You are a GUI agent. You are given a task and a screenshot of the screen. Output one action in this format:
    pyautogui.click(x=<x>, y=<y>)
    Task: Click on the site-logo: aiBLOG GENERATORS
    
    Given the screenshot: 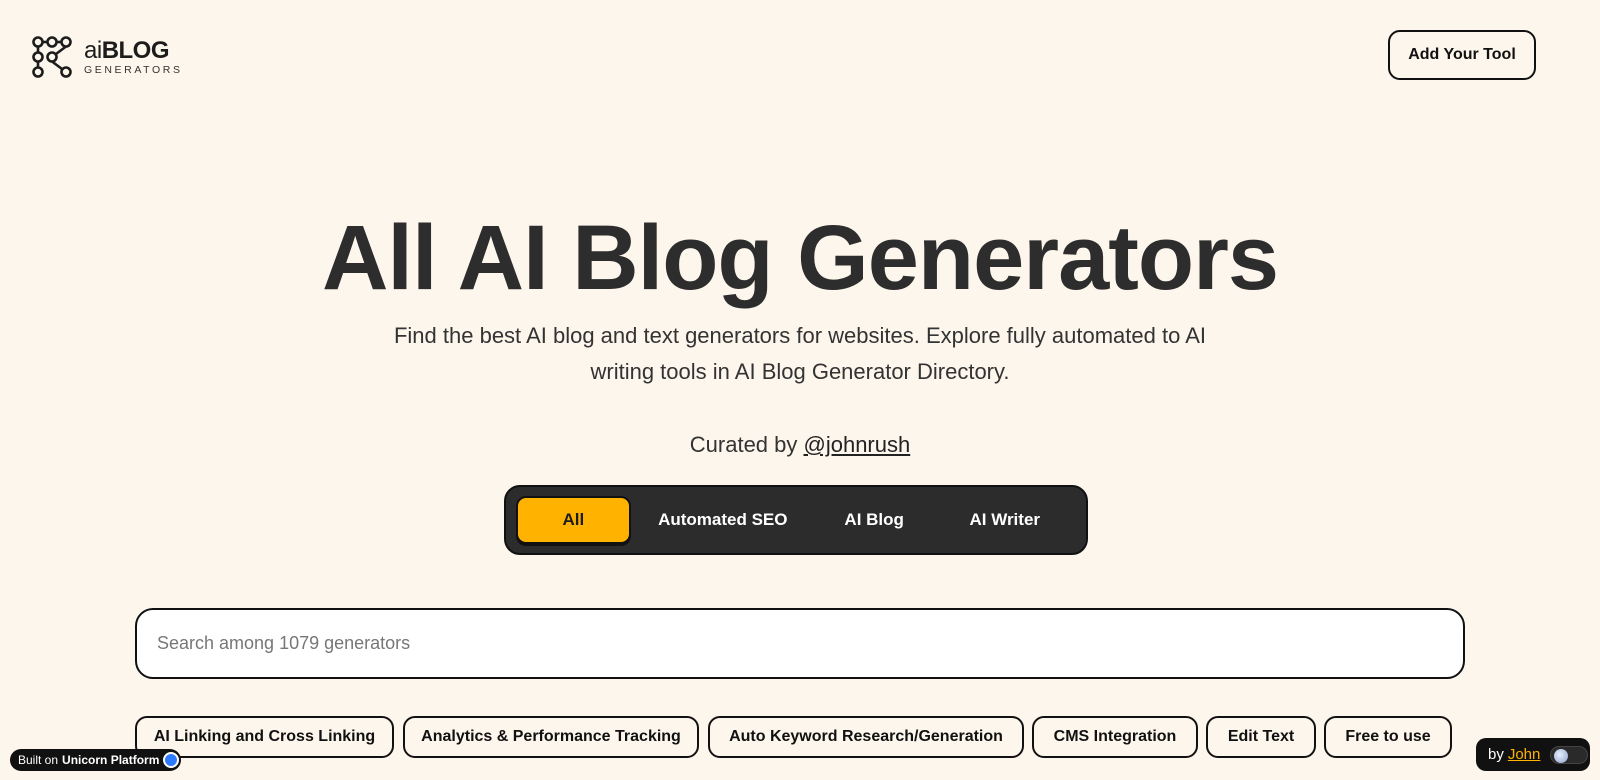 What is the action you would take?
    pyautogui.click(x=107, y=57)
    